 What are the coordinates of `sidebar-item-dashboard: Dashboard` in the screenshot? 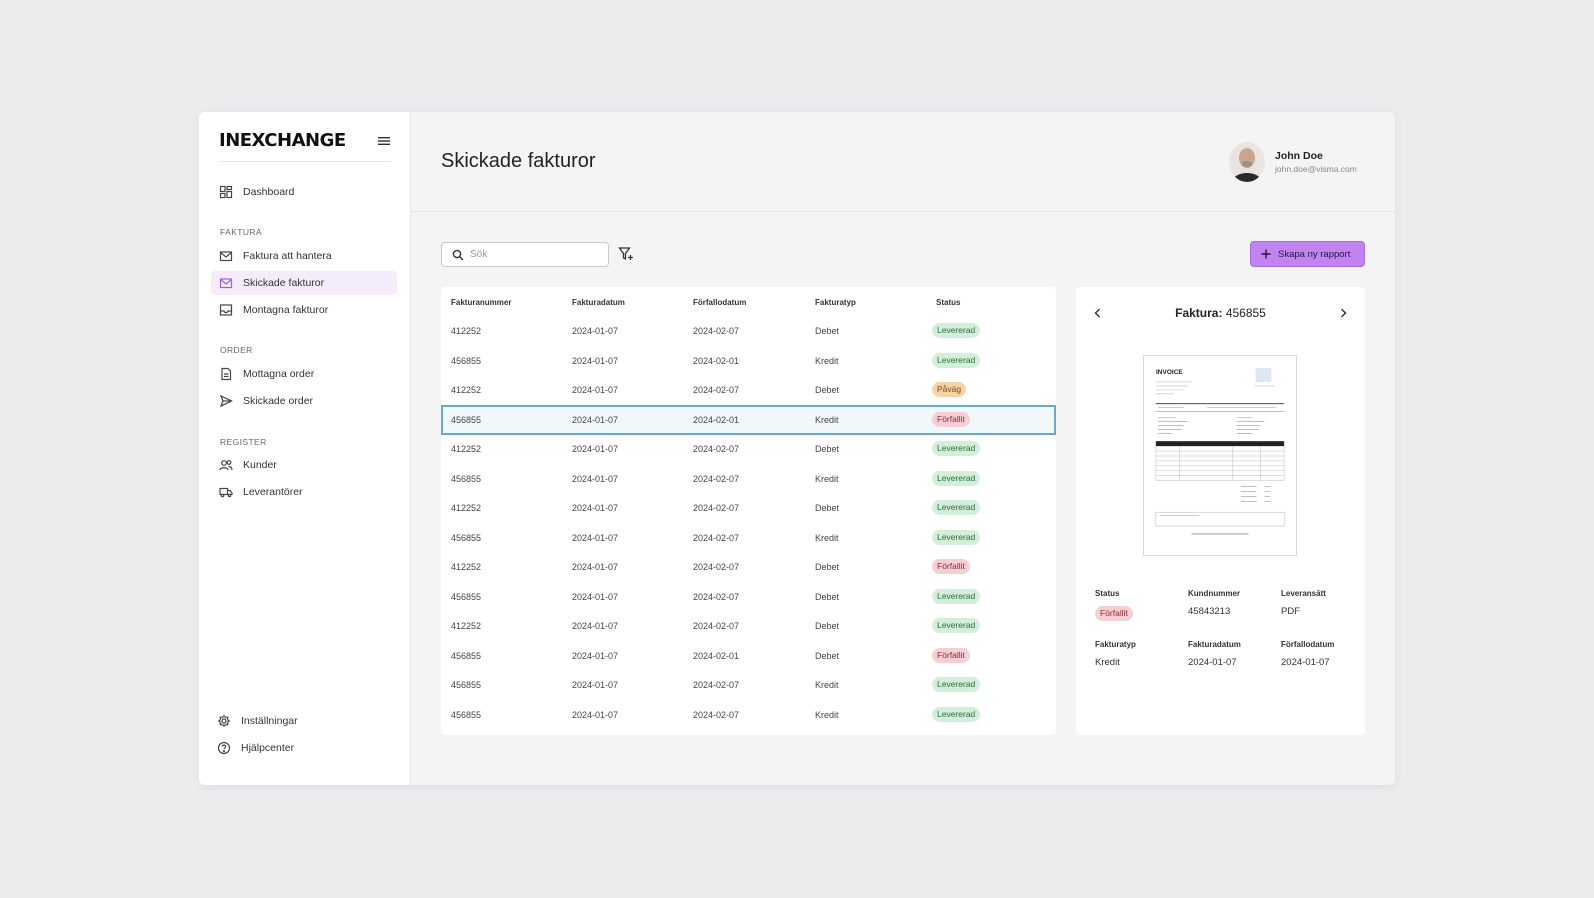 It's located at (304, 192).